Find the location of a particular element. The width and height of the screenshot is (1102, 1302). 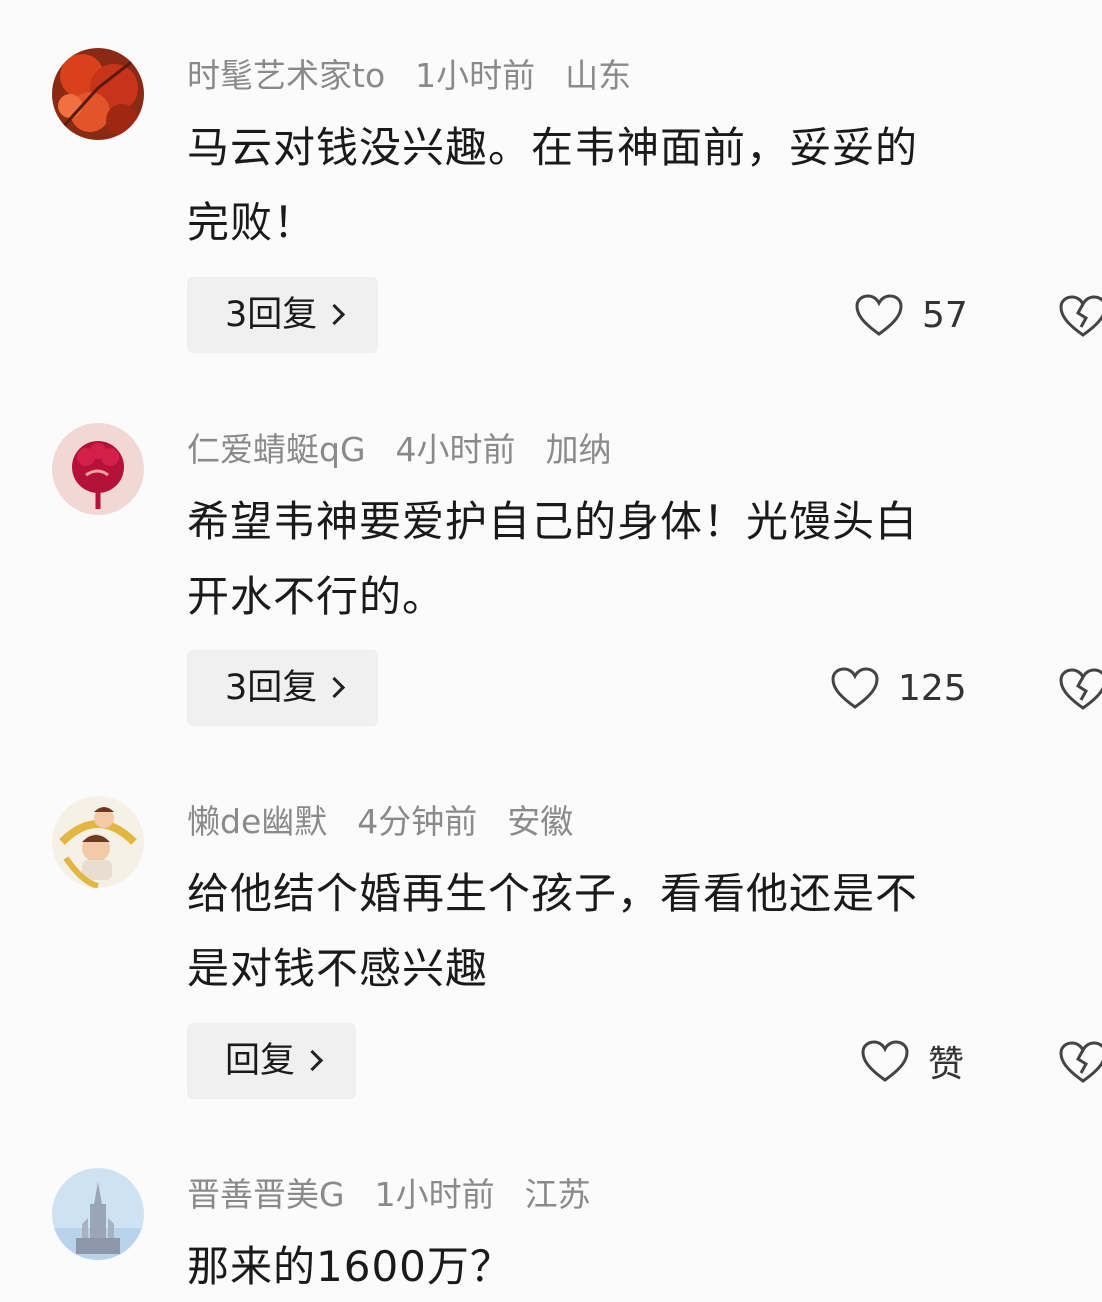

location: 江苏 is located at coordinates (557, 1194).